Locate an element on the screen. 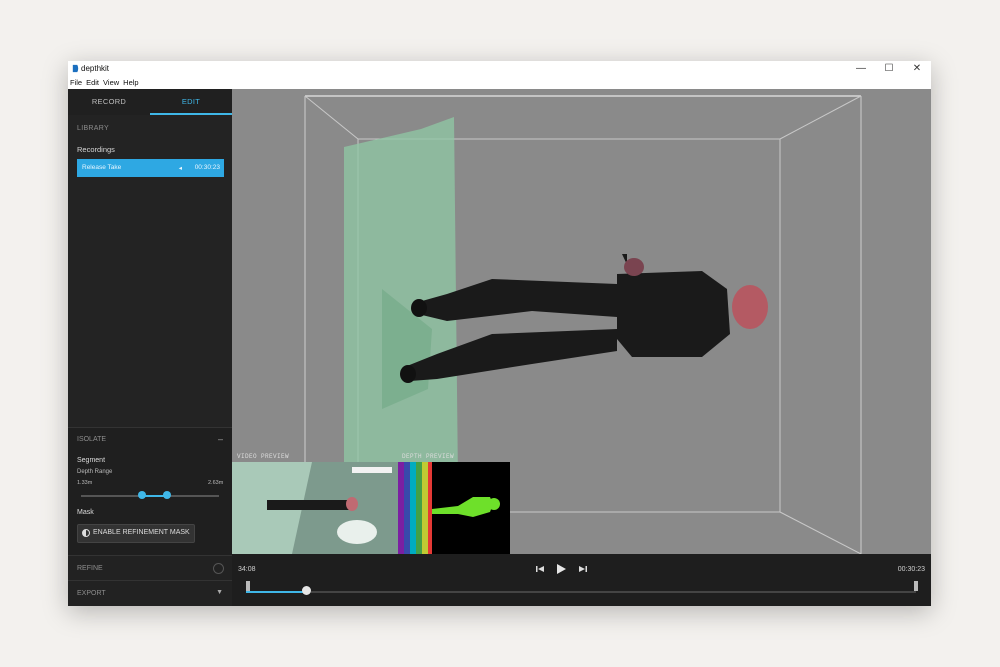  export-label: EXPORT is located at coordinates (91, 593).